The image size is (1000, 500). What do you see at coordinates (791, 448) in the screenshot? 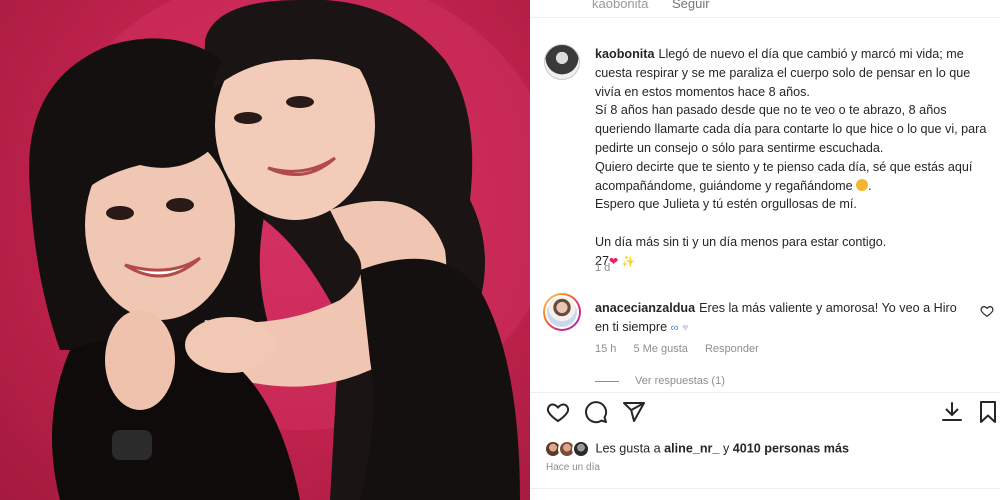
I see `likes-others: 4010 personas más` at bounding box center [791, 448].